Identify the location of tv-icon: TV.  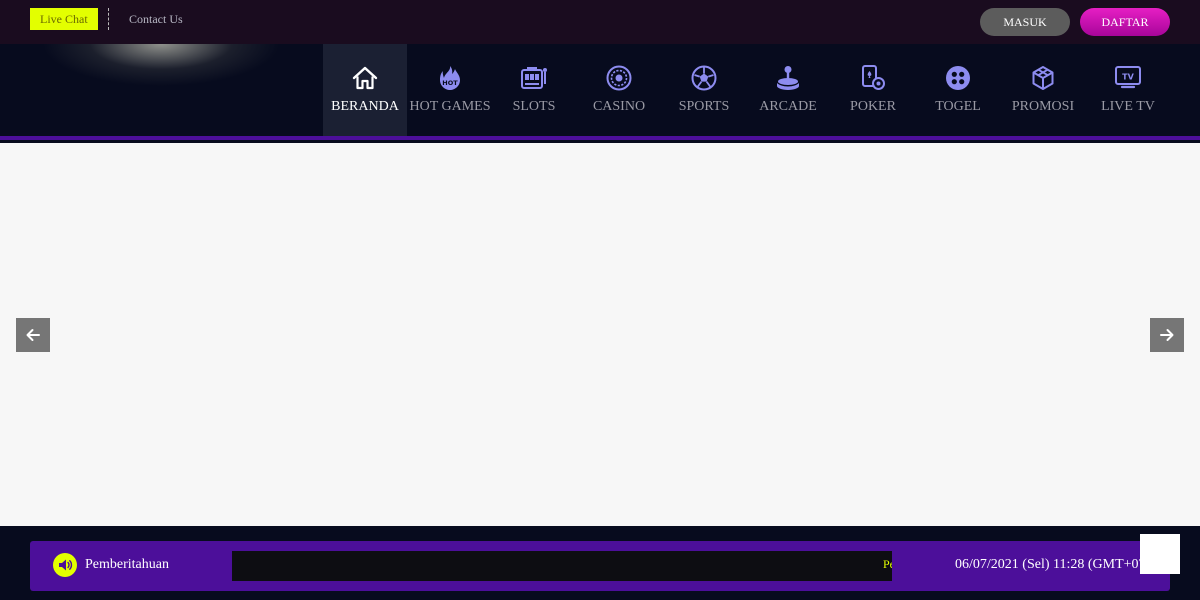
(1128, 77).